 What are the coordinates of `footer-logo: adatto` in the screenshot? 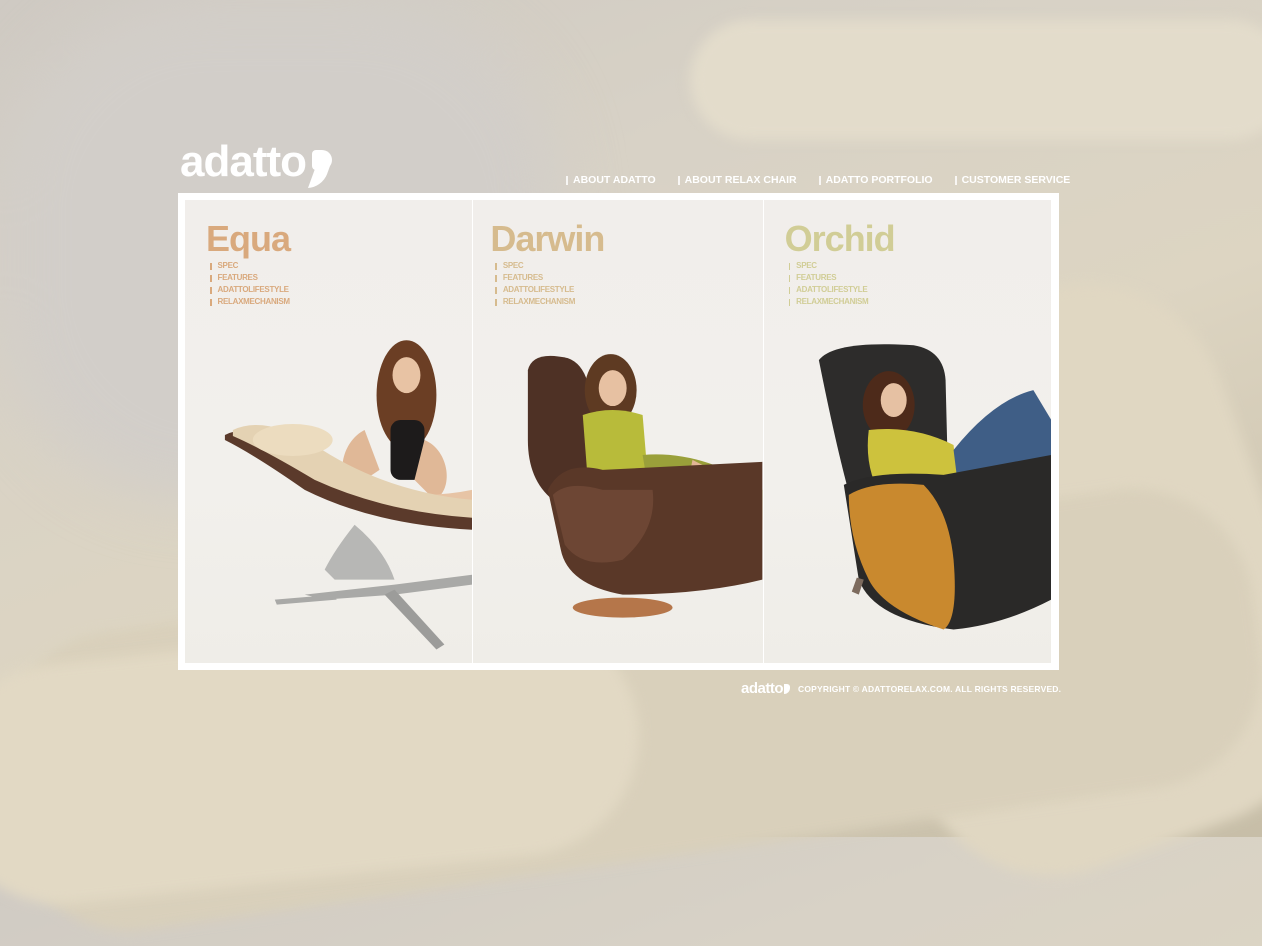 It's located at (765, 688).